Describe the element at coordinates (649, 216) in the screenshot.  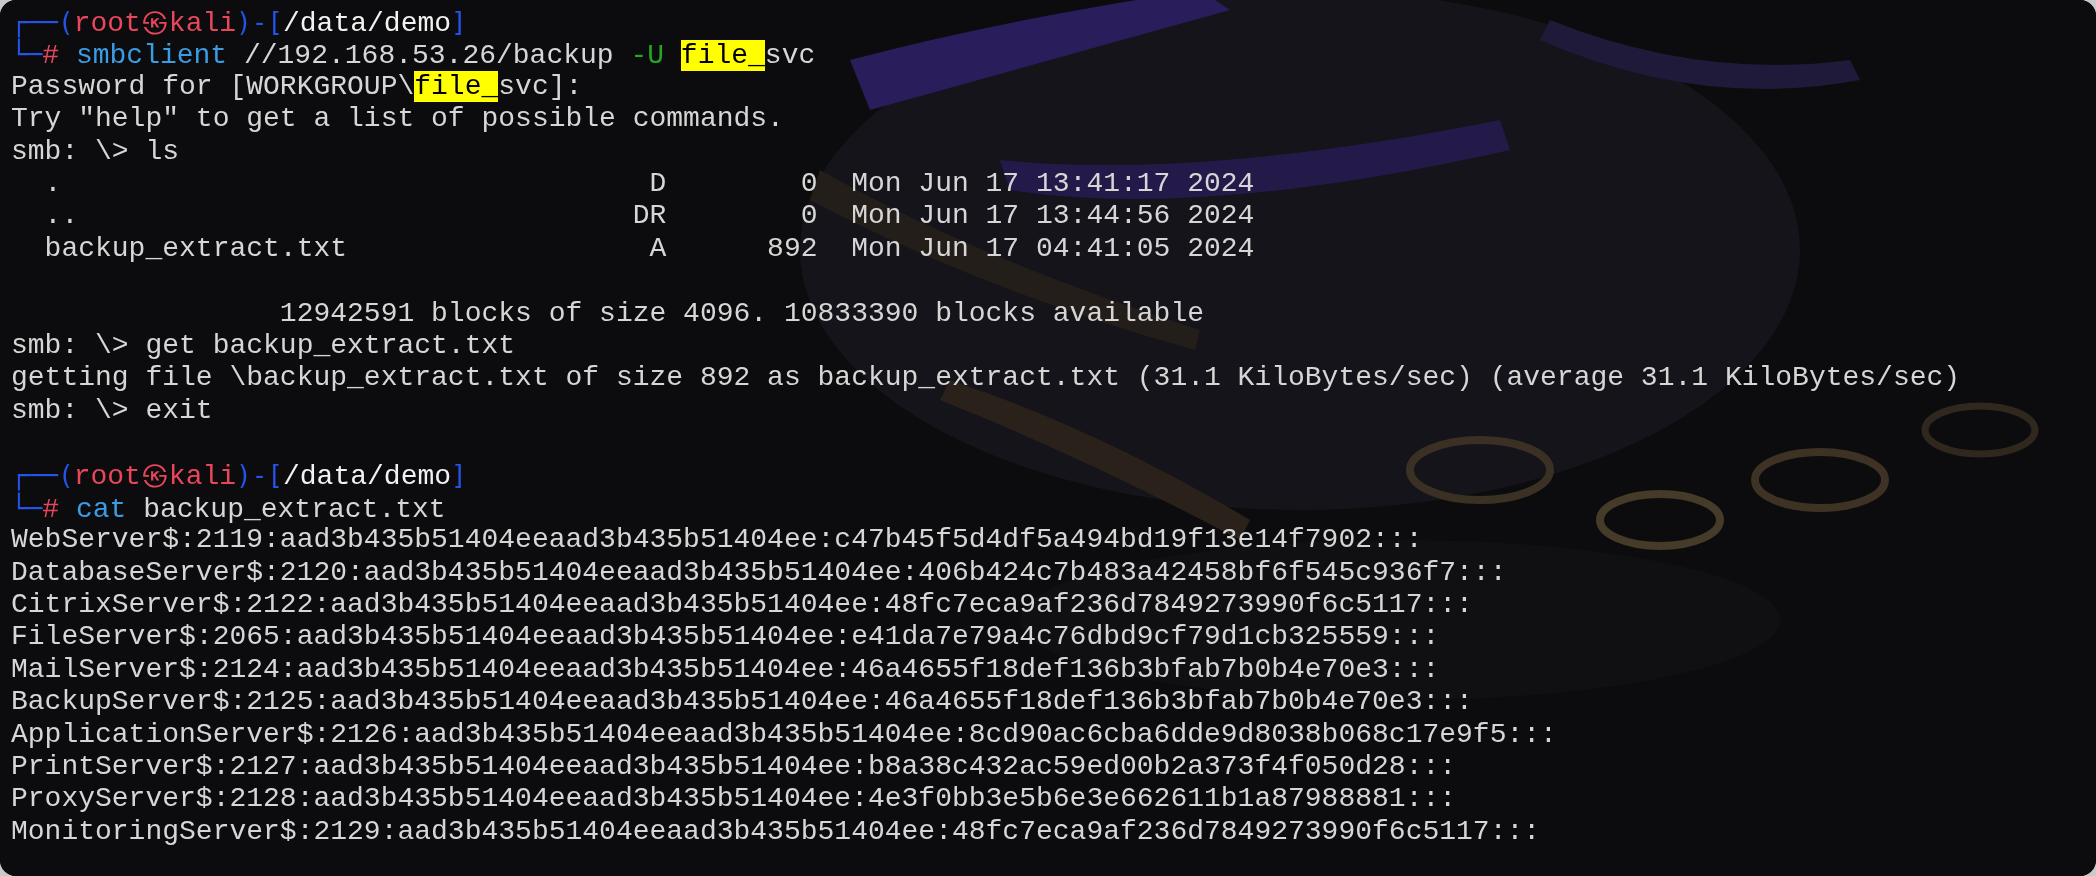
I see `terminal-text: .. DR 0 Mon Jun 17 13:44:56 2024` at that location.